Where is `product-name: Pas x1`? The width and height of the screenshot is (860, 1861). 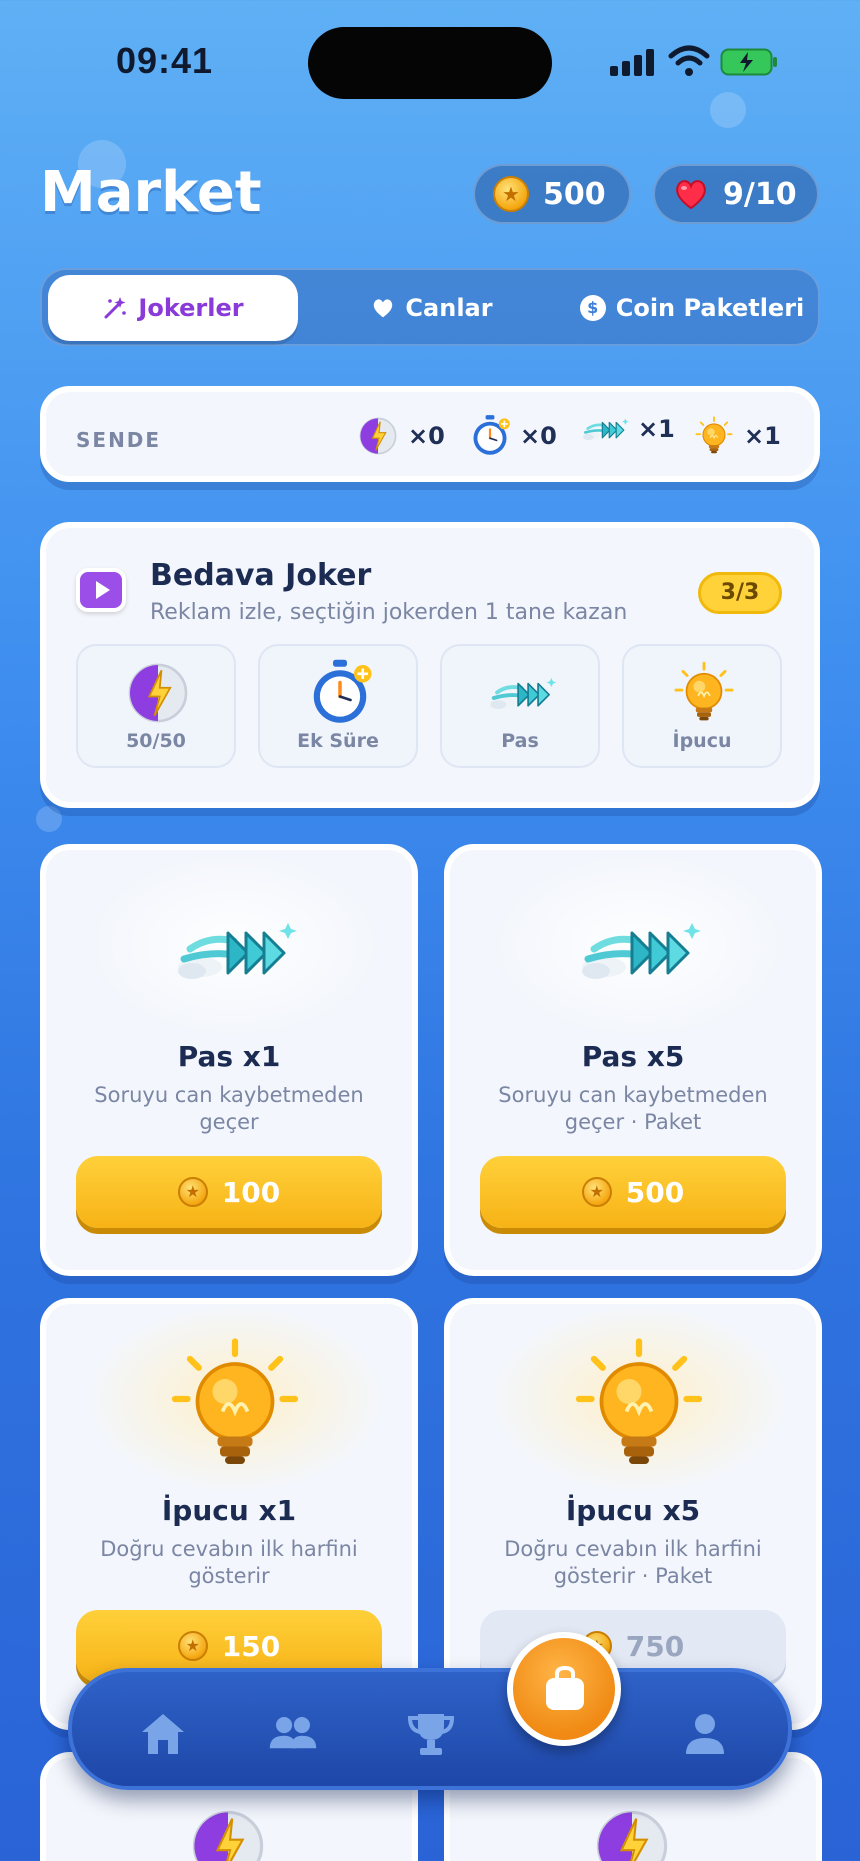
product-name: Pas x1 is located at coordinates (229, 1056).